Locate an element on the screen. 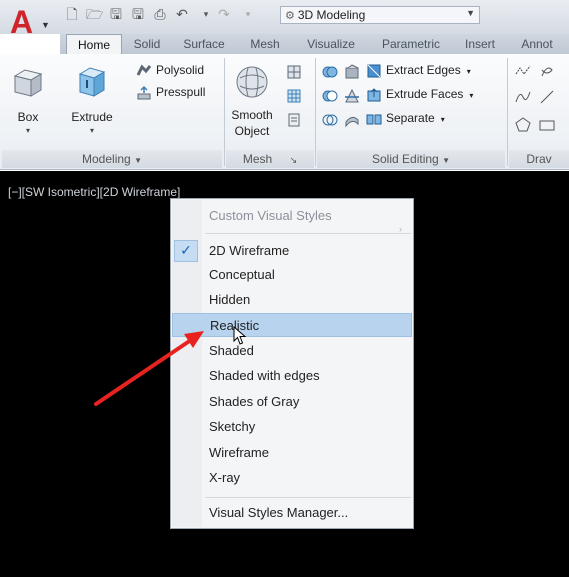  extrude-button: Extrude ▾ is located at coordinates (92, 101).